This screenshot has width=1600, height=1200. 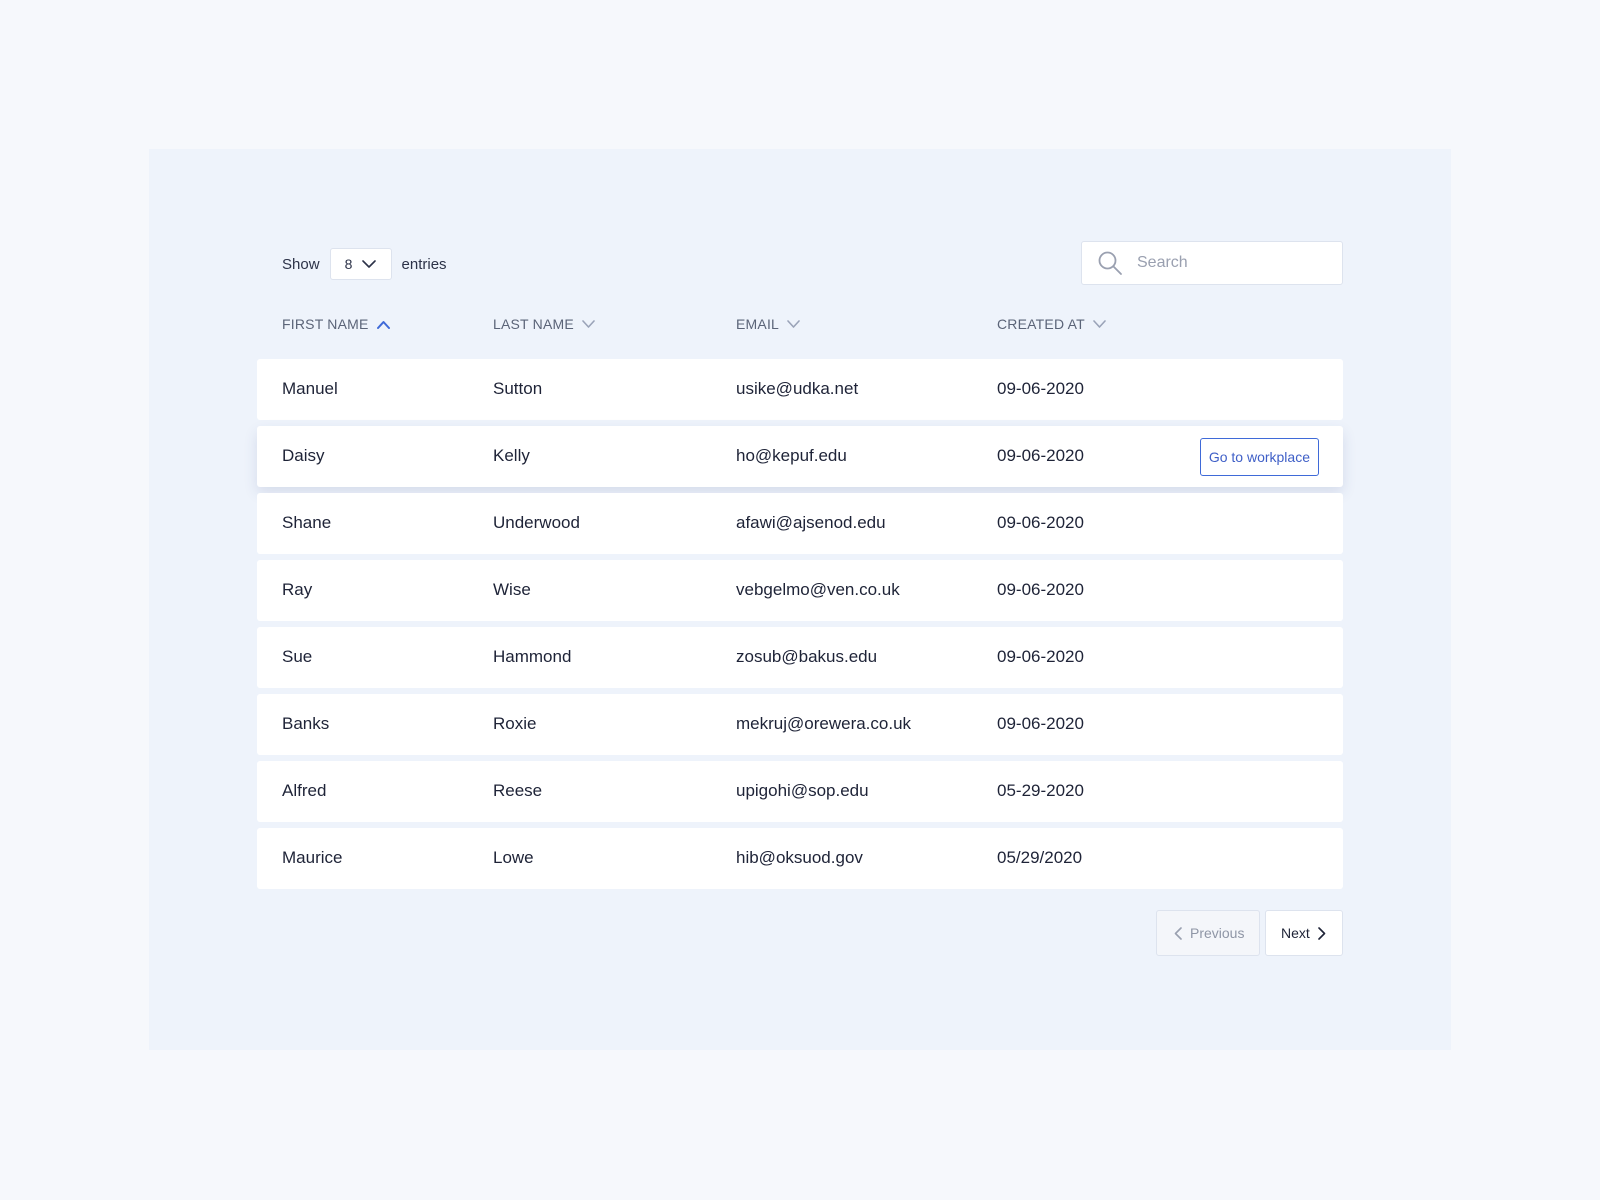 What do you see at coordinates (1110, 263) in the screenshot?
I see `search-icon` at bounding box center [1110, 263].